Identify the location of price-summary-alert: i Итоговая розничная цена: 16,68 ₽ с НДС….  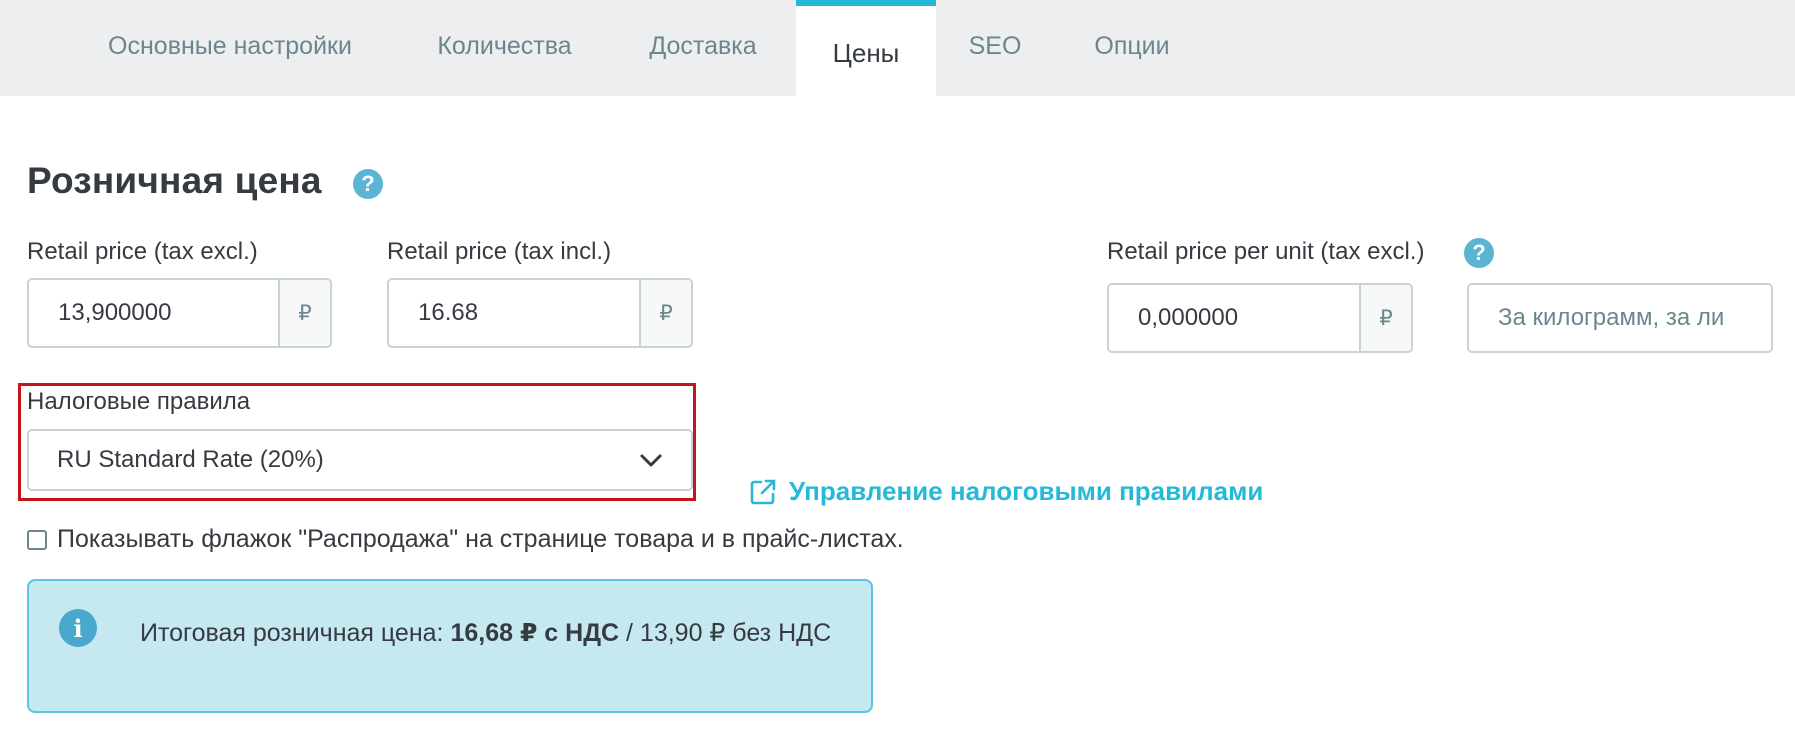
(450, 646).